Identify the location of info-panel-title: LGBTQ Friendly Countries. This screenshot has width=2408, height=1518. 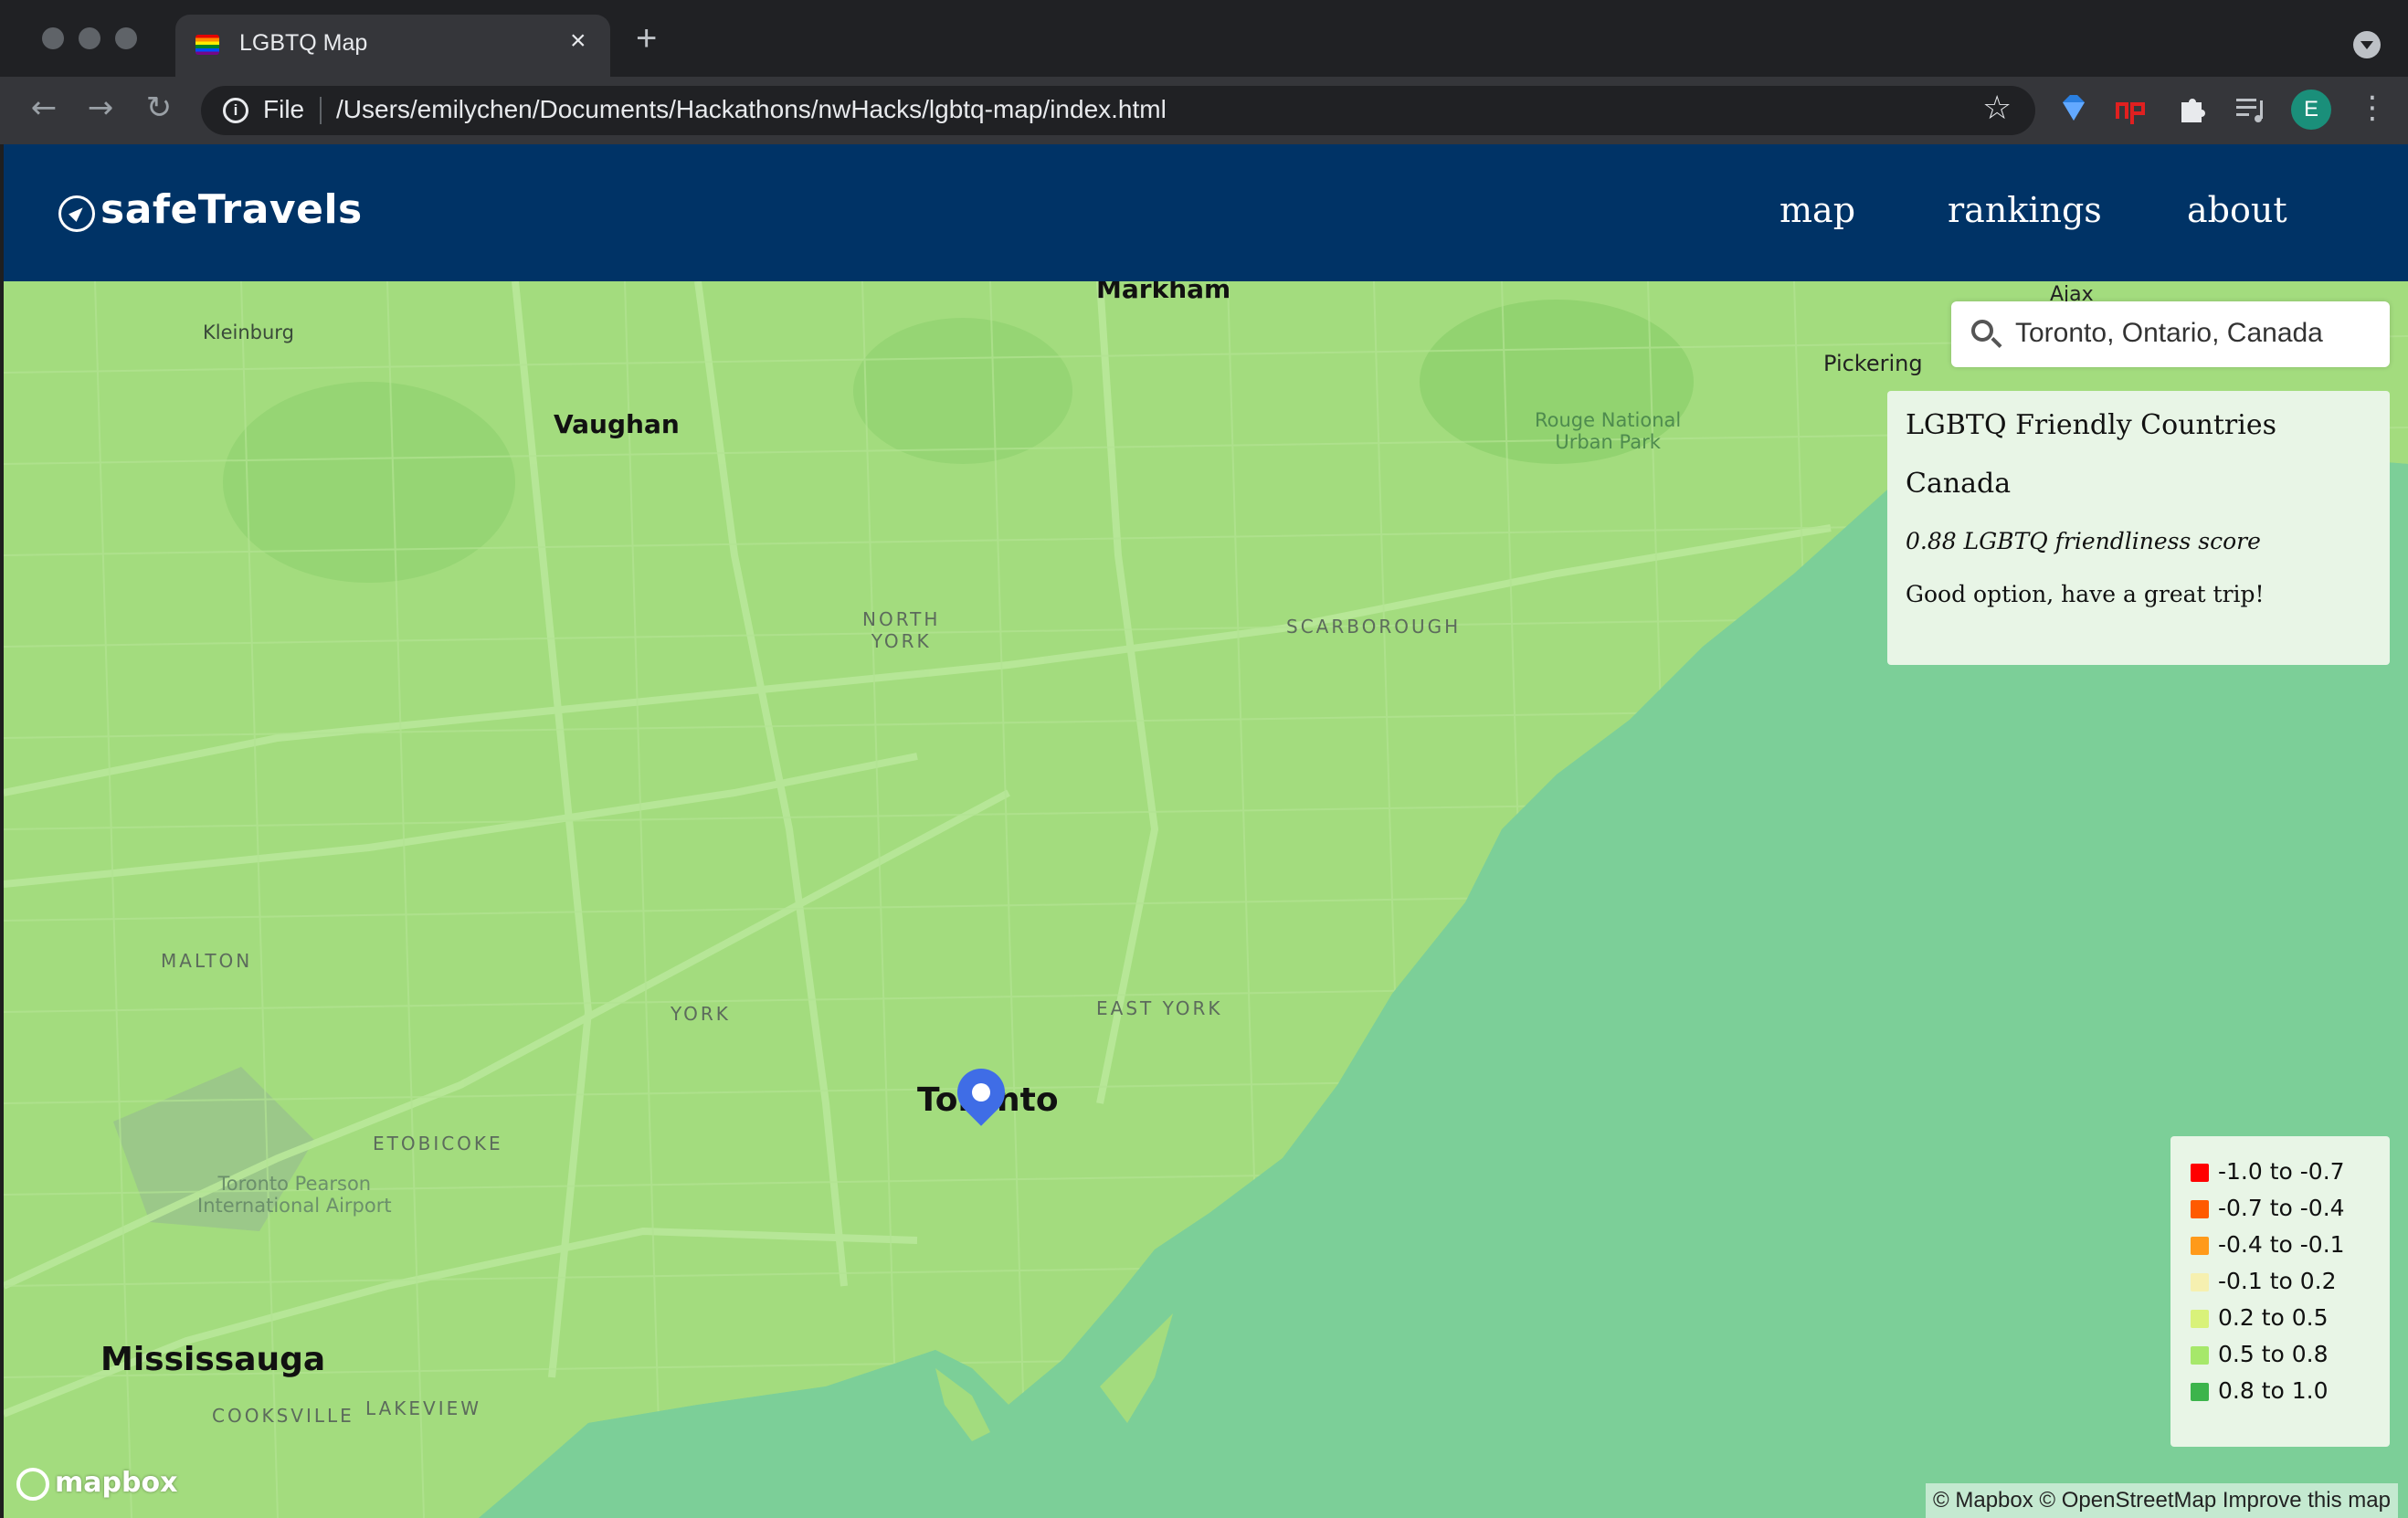
(2091, 425).